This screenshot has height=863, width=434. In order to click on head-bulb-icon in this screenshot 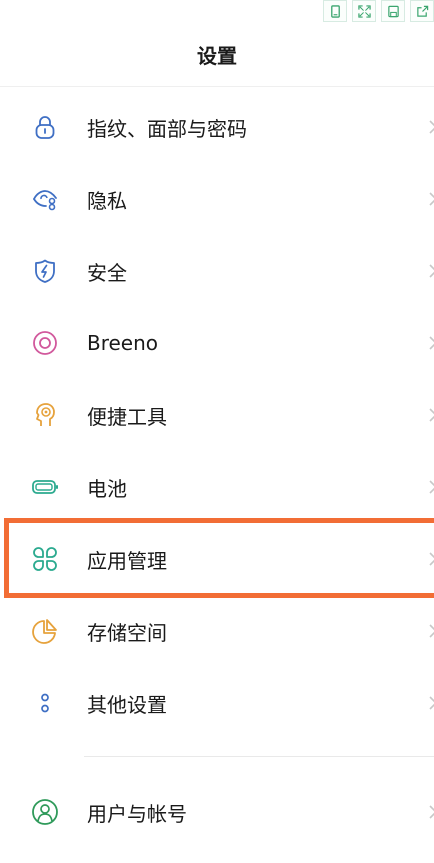, I will do `click(45, 415)`.